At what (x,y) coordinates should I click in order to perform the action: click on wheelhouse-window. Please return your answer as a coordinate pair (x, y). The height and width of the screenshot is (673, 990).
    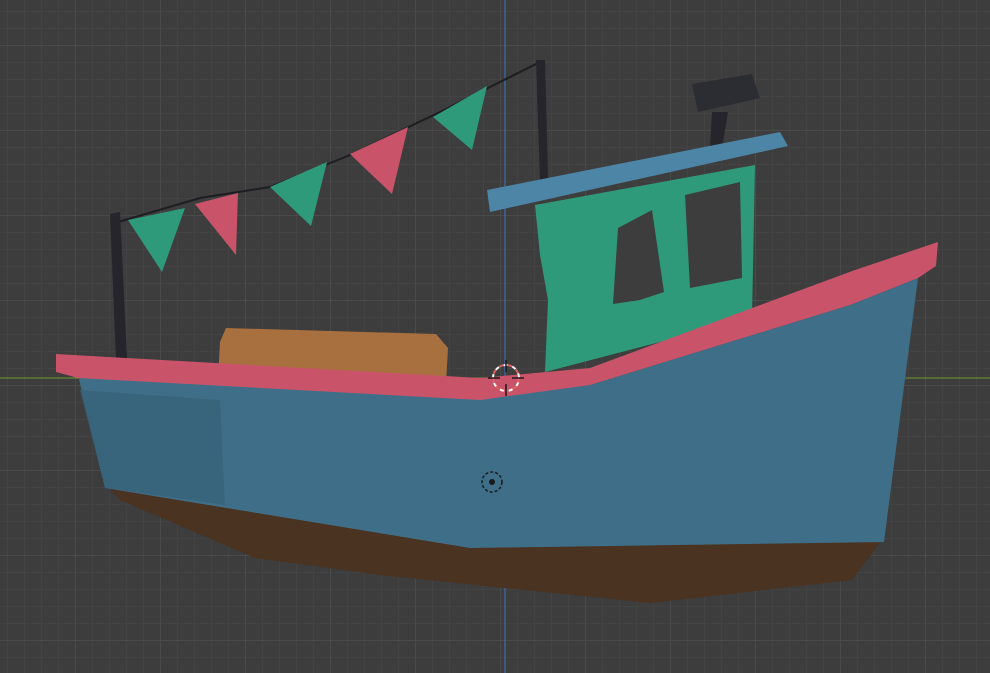
    Looking at the image, I should click on (713, 235).